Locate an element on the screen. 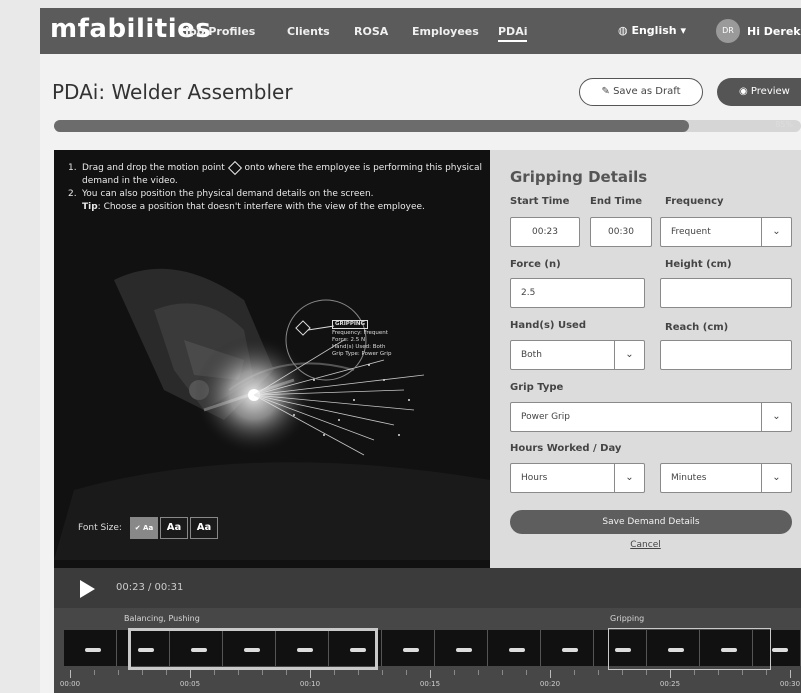  font-size-large-button: Aa is located at coordinates (203, 528).